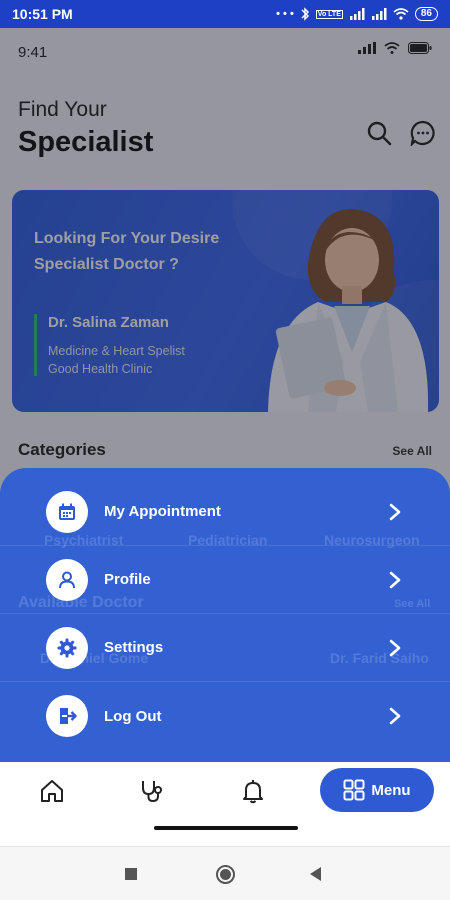 The width and height of the screenshot is (450, 900). Describe the element at coordinates (253, 791) in the screenshot. I see `bell-icon` at that location.